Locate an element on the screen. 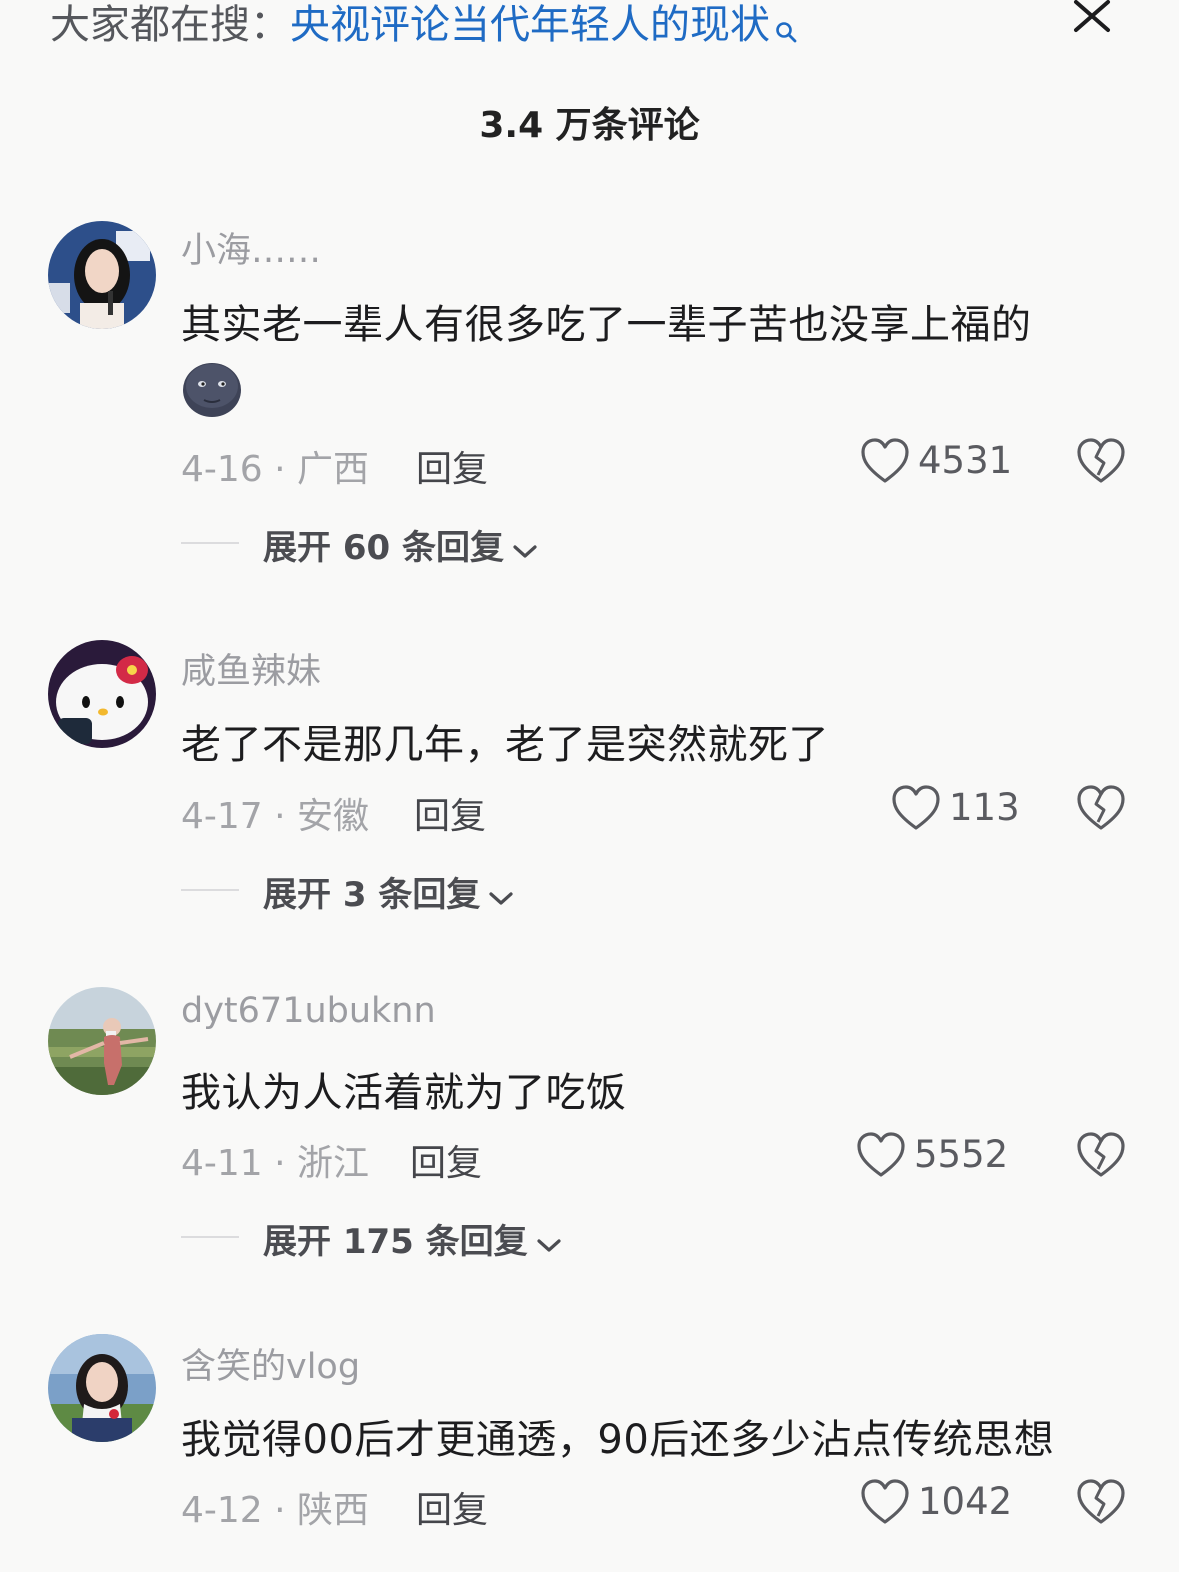 Image resolution: width=1179 pixels, height=1572 pixels. comment-username: 含笑的vlog is located at coordinates (270, 1363).